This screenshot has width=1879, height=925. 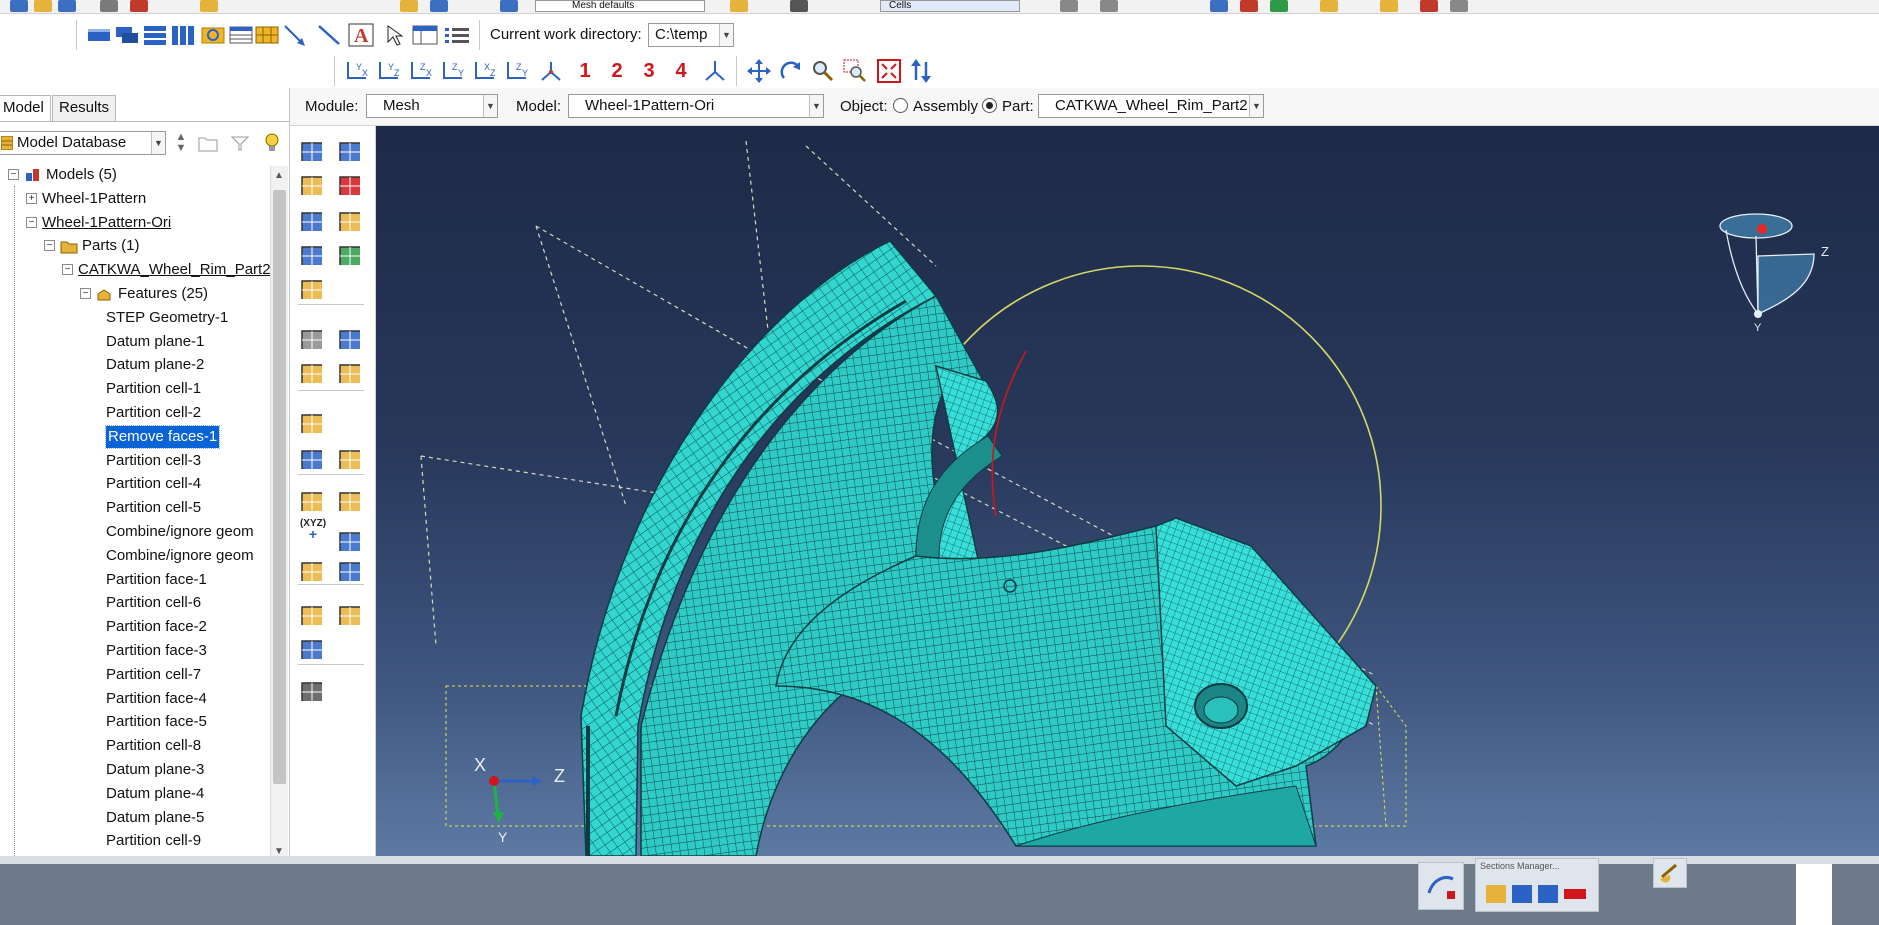 What do you see at coordinates (313, 571) in the screenshot?
I see `datum-csys-icon` at bounding box center [313, 571].